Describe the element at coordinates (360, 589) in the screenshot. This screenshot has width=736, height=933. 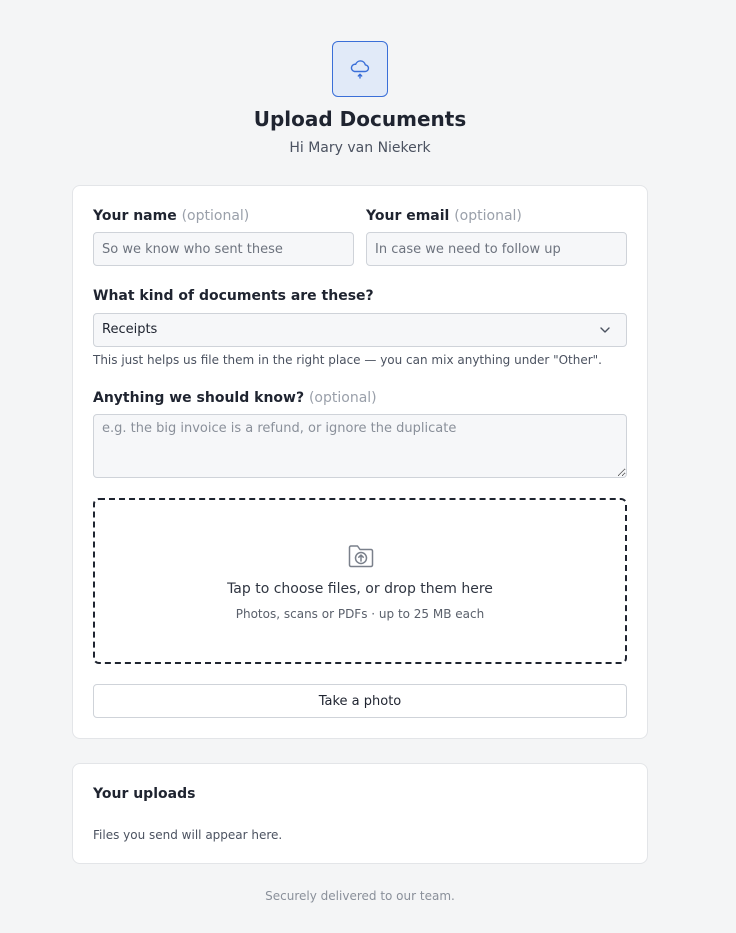
I see `dropzone-title: Tap to choose files, or drop them here` at that location.